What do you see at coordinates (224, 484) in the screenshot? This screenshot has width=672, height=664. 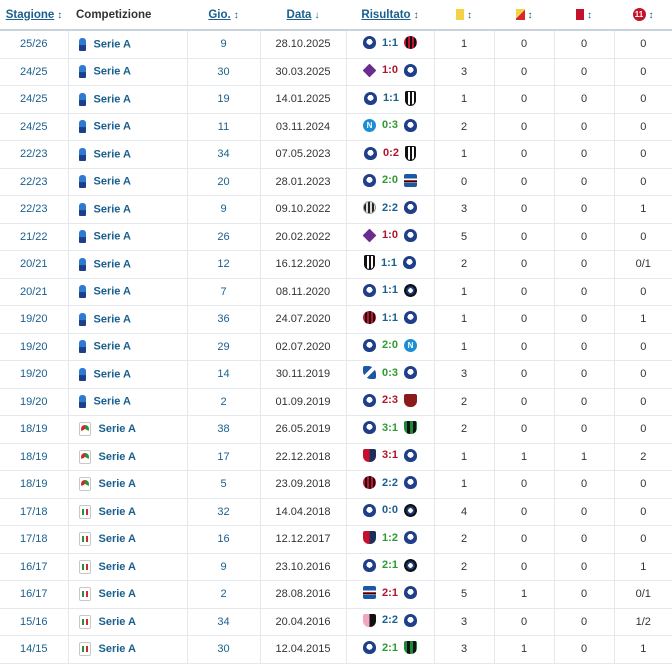 I see `matchday-cell: 5` at bounding box center [224, 484].